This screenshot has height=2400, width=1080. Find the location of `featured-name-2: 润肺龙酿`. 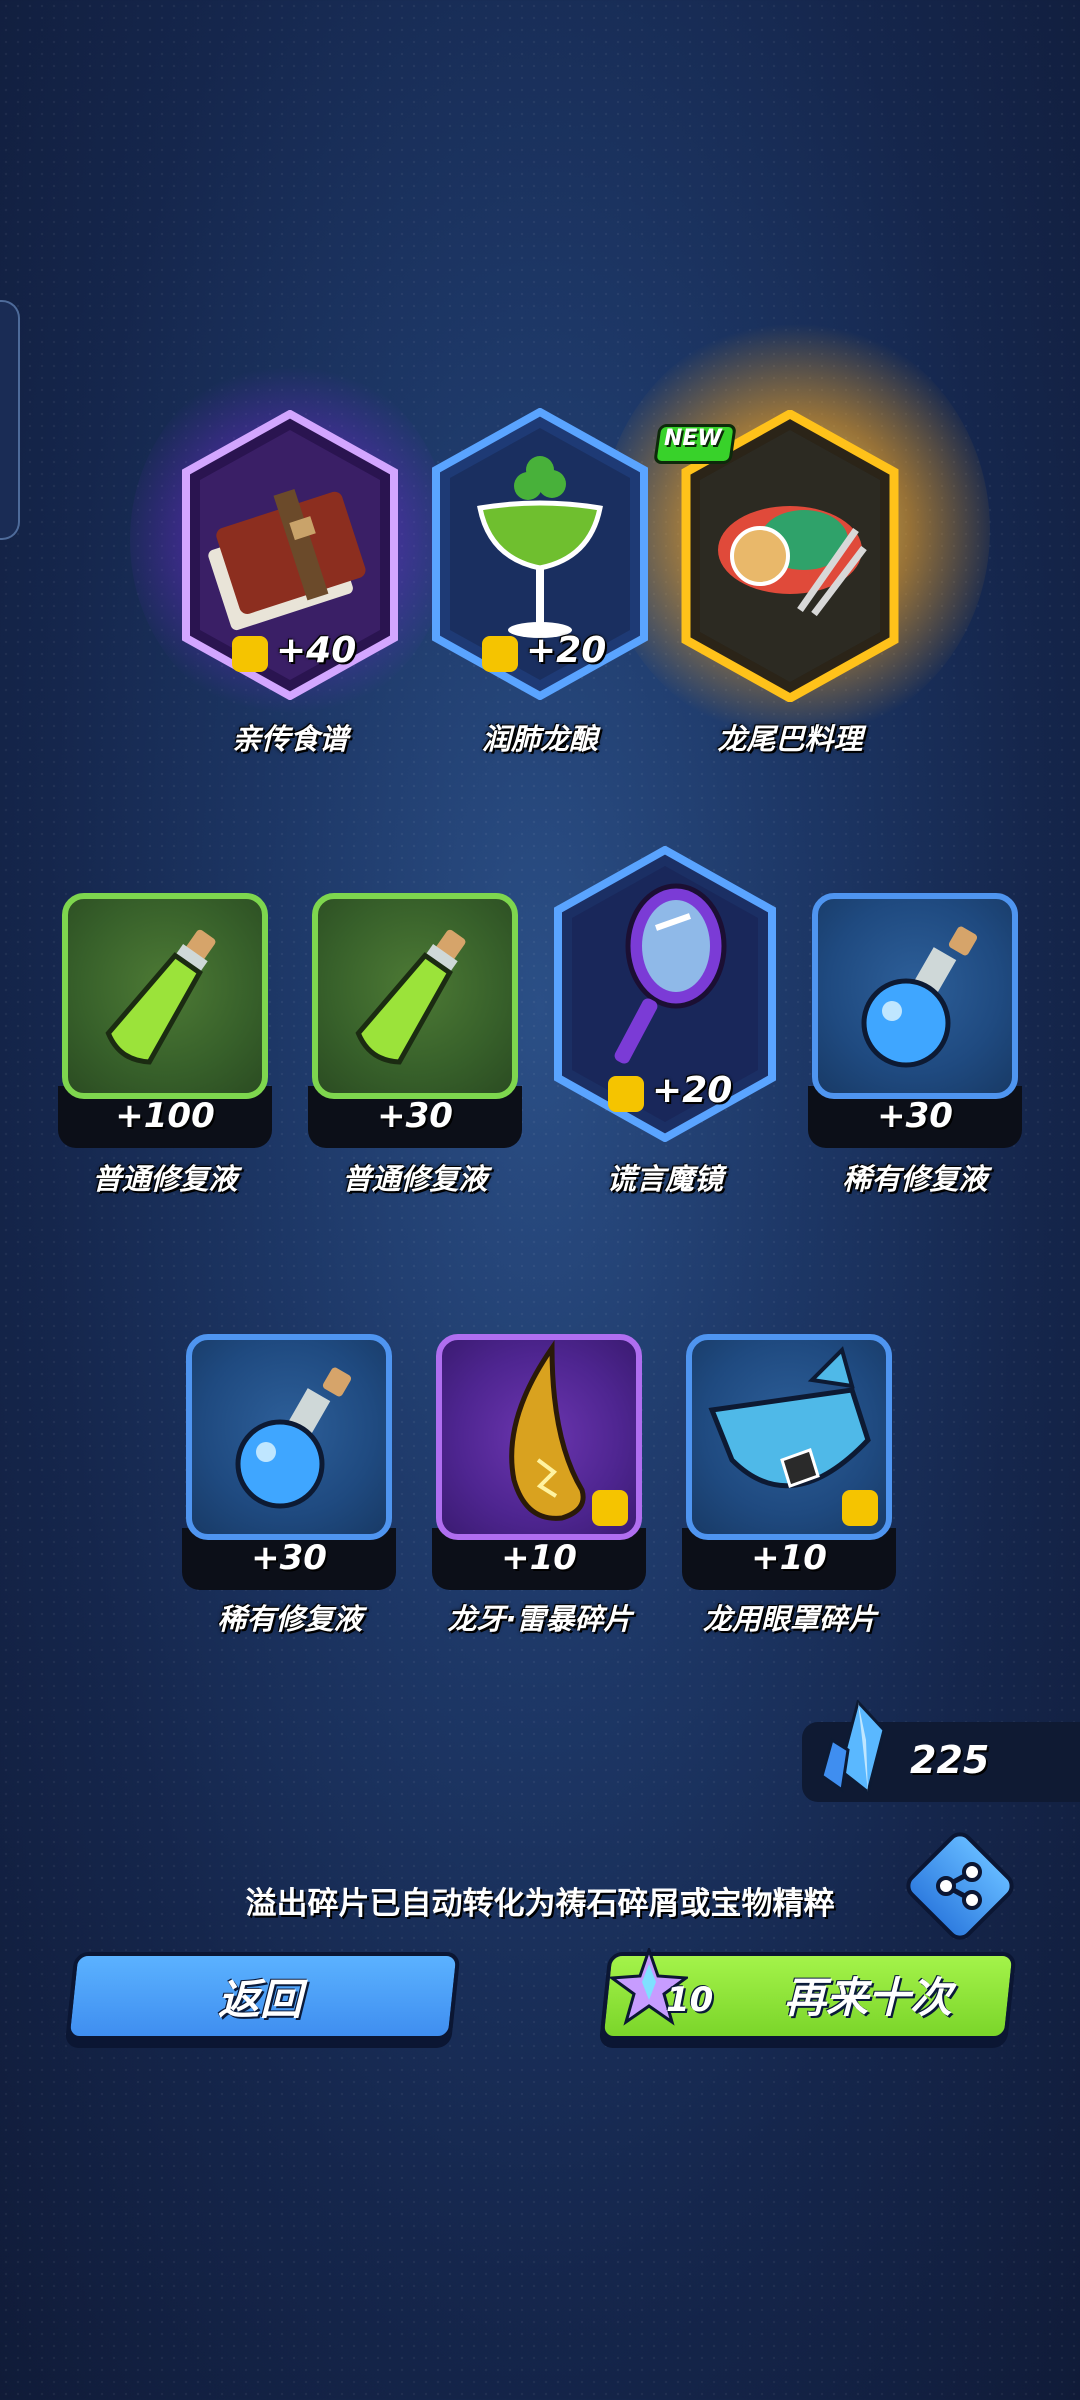

featured-name-2: 润肺龙酿 is located at coordinates (539, 739).